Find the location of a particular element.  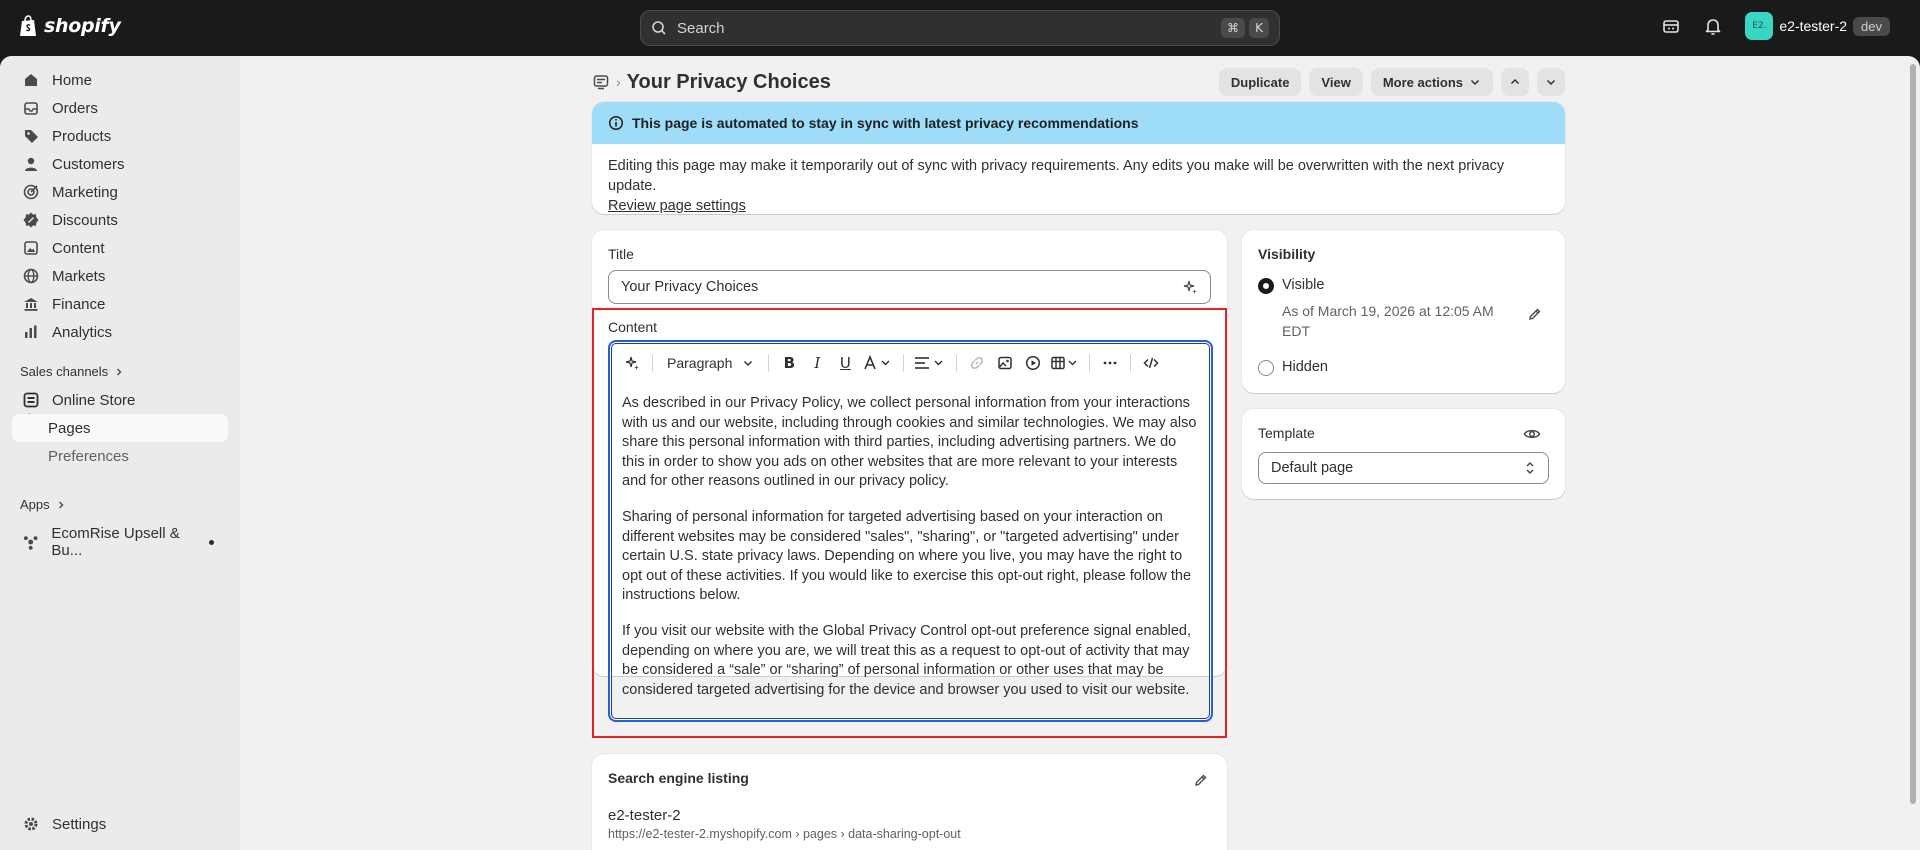

account-menu: E2. e2-tester-2 dev is located at coordinates (1817, 26).